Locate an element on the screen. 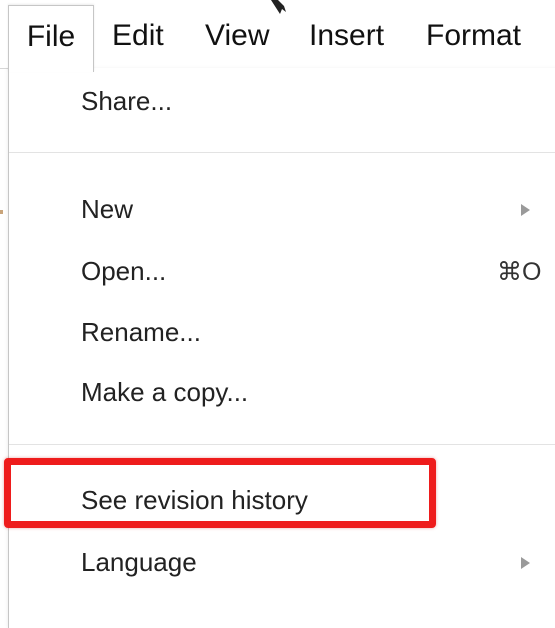  menu-format: Format is located at coordinates (473, 36).